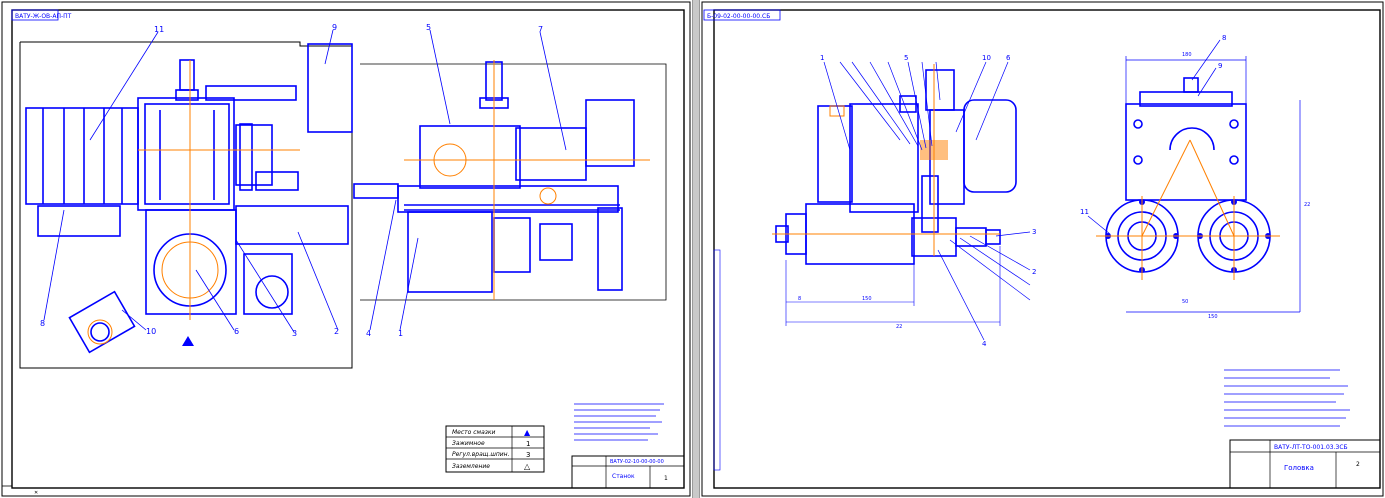  I want to click on corner-stamp-right: Б-09-02-00-00-00.СБ, so click(738, 16).